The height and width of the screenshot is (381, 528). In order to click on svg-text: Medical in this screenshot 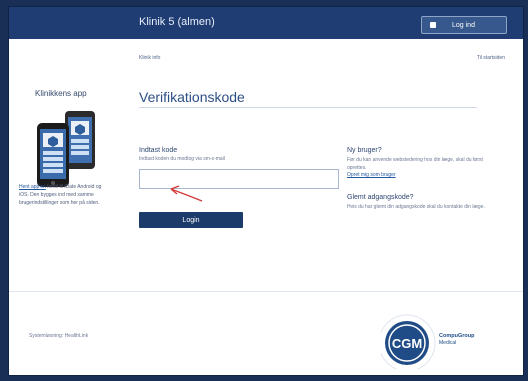, I will do `click(447, 343)`.